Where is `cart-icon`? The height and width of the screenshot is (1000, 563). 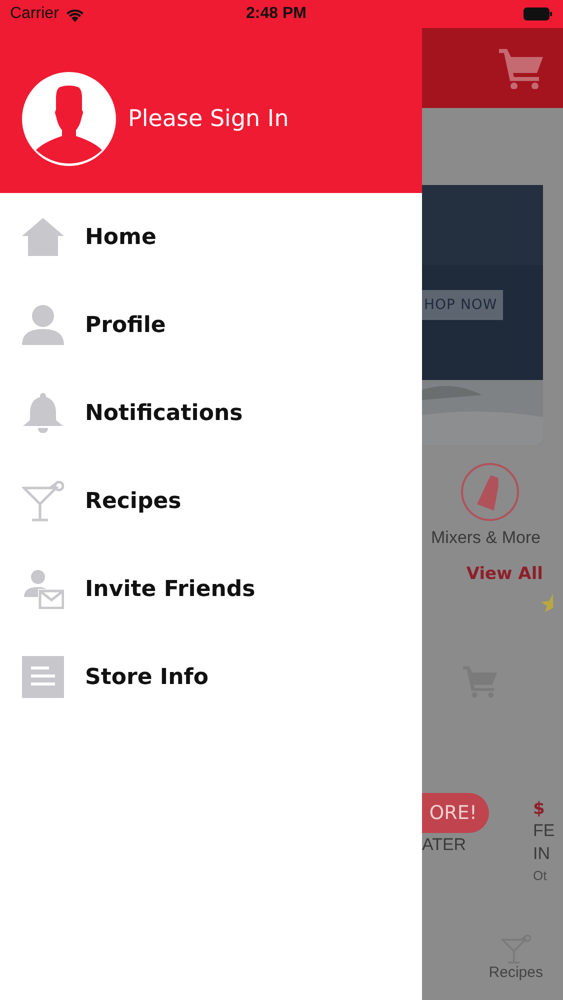 cart-icon is located at coordinates (521, 68).